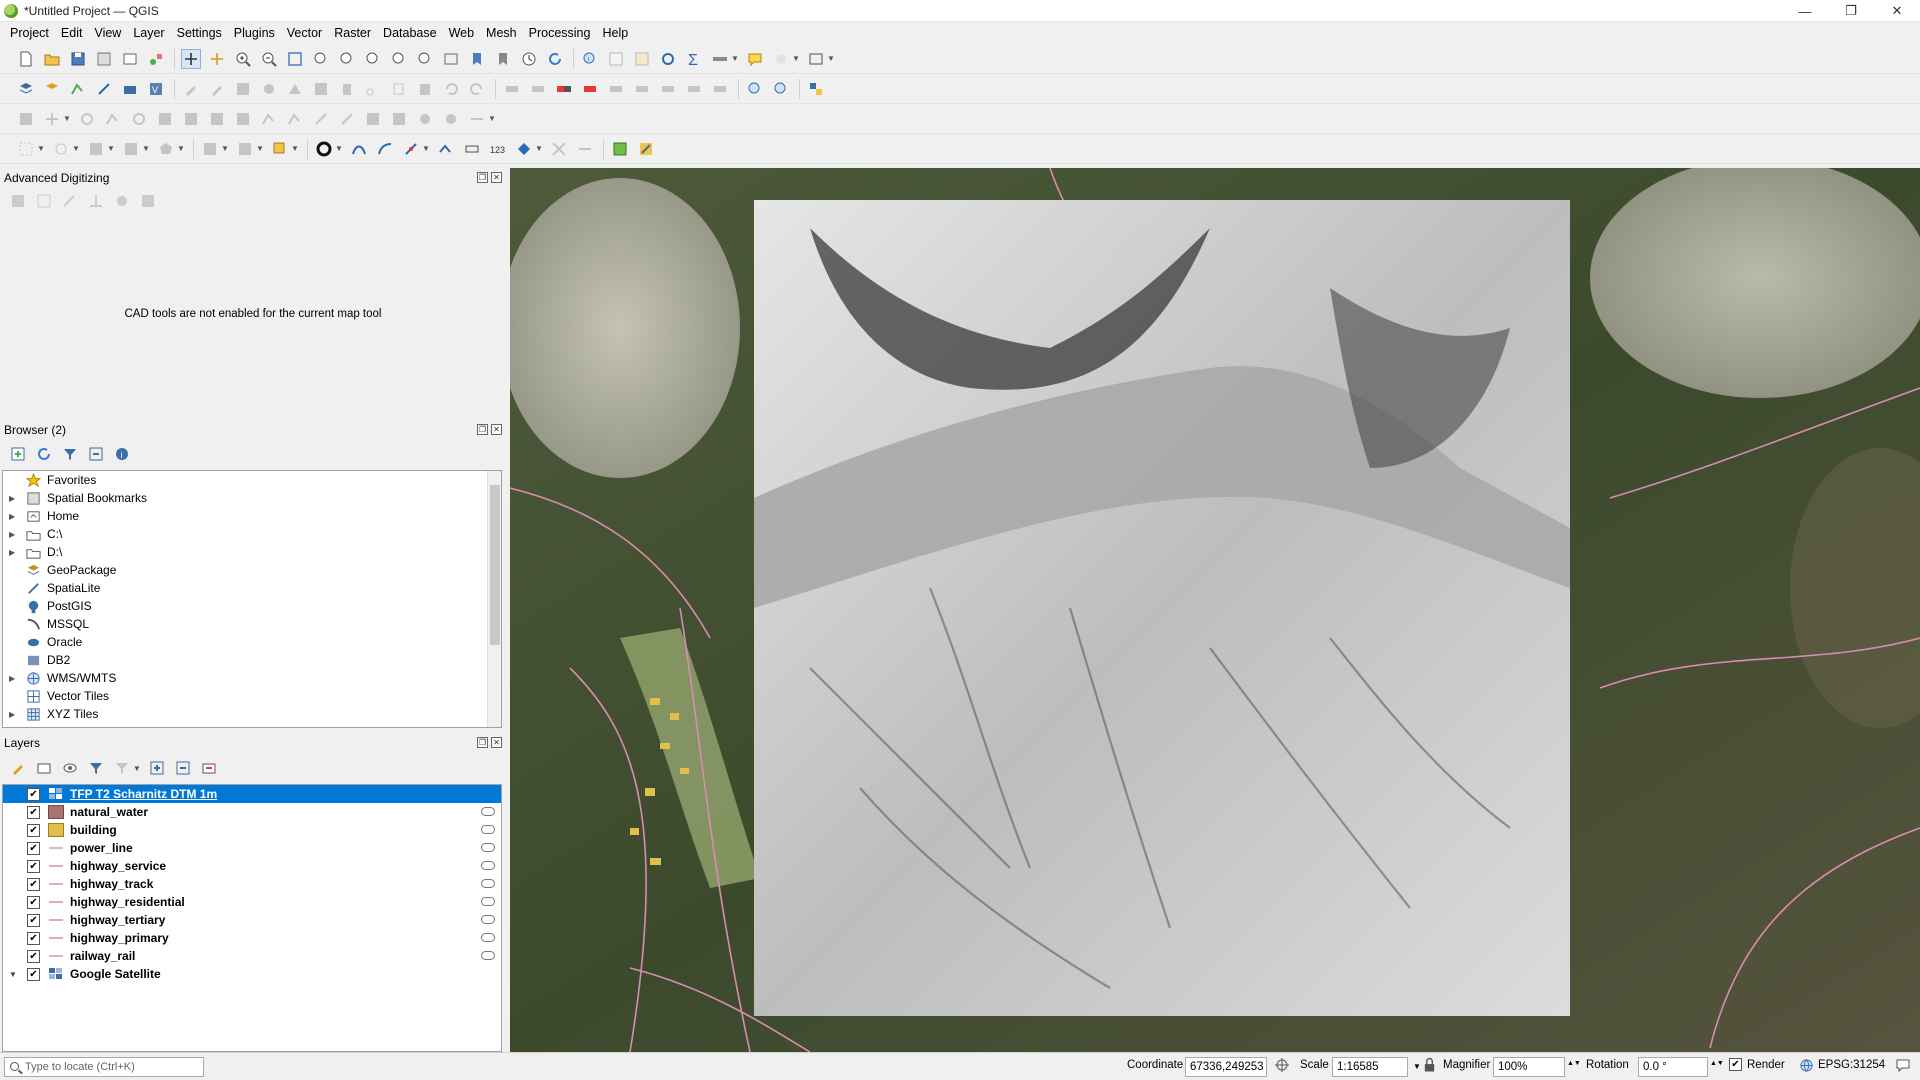 This screenshot has width=1920, height=1080. I want to click on delete-selected-icon, so click(347, 89).